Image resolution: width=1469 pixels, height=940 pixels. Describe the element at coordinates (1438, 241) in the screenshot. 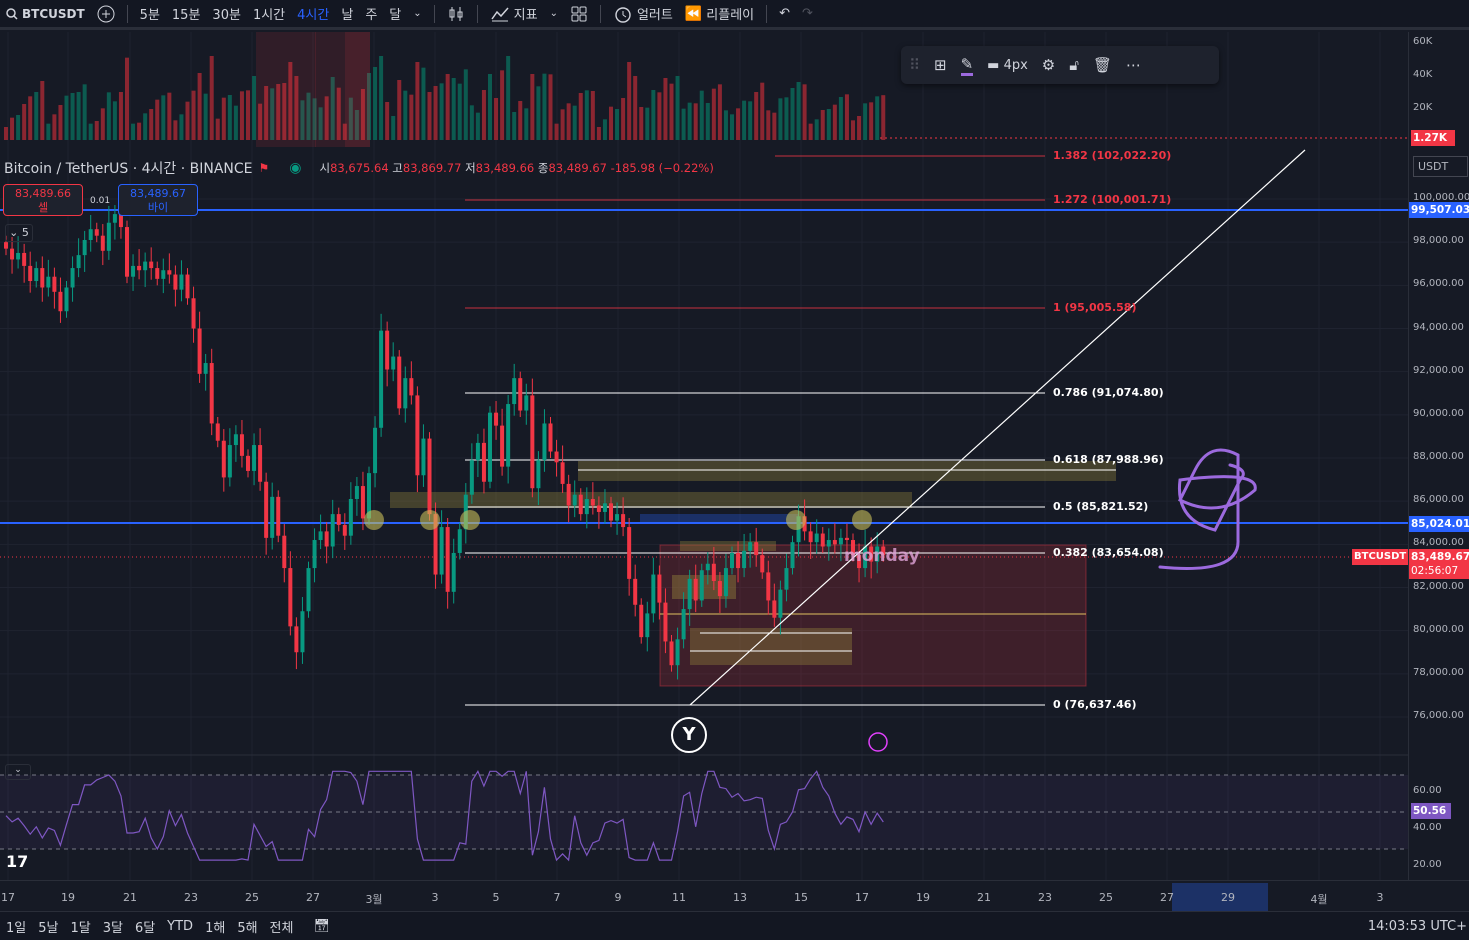

I see `price-tick: 98,000.00` at that location.